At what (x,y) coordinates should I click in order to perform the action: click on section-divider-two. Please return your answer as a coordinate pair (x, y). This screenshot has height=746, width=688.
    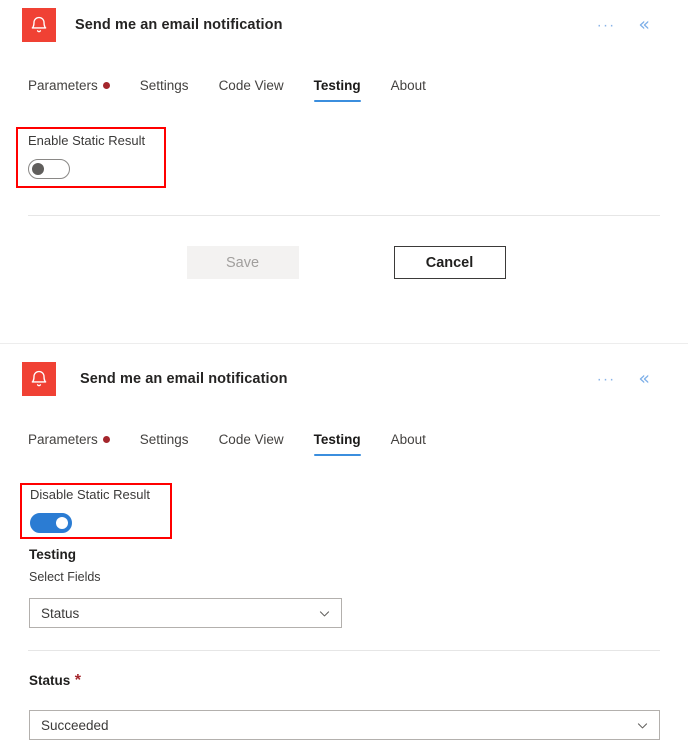
    Looking at the image, I should click on (344, 650).